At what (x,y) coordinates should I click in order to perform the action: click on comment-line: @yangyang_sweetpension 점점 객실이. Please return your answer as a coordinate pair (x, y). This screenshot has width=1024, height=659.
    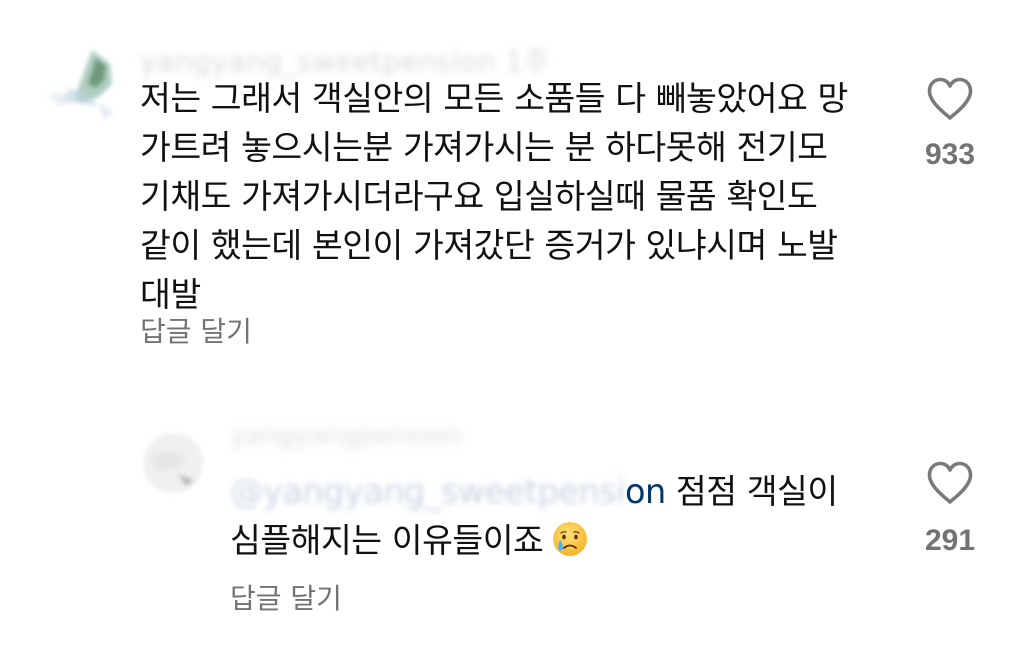
    Looking at the image, I should click on (550, 491).